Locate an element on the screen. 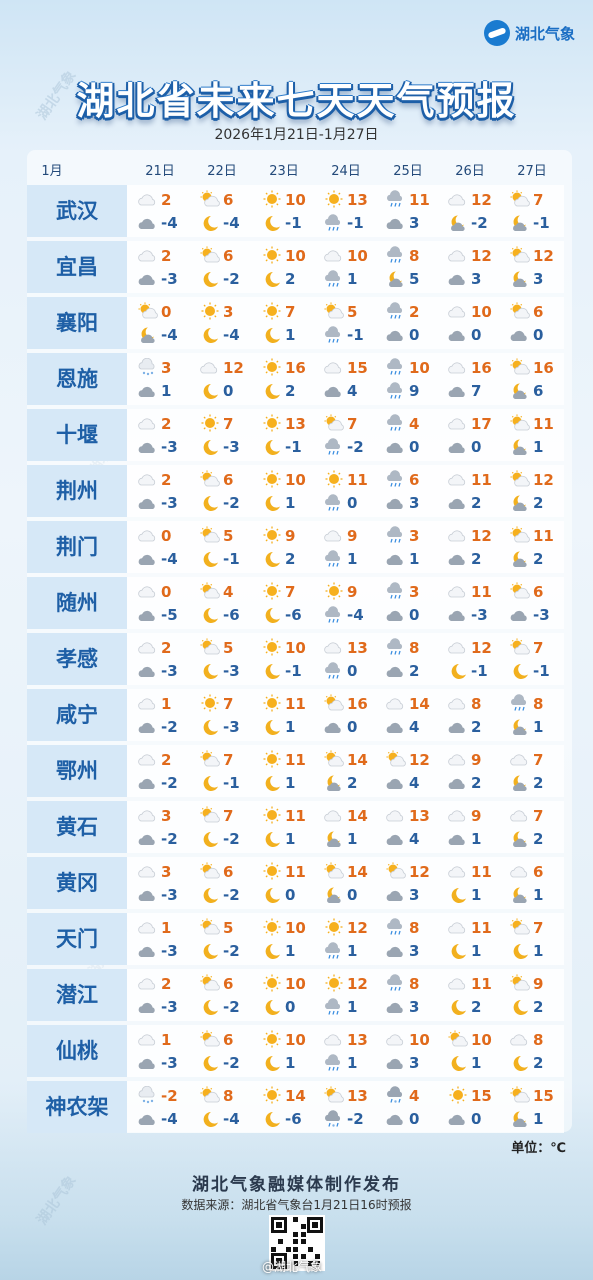 This screenshot has height=1280, width=593. city-name: 鄂州 is located at coordinates (77, 771).